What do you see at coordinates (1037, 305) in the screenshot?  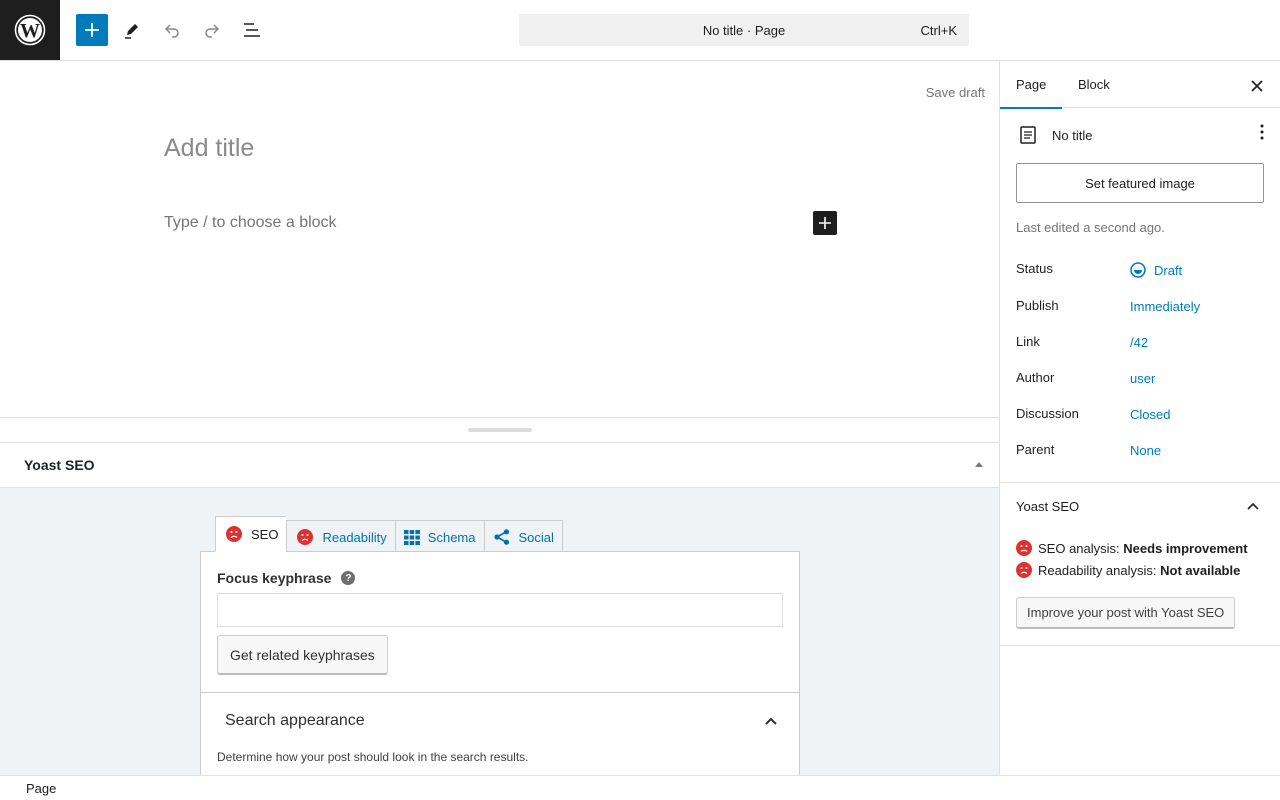 I see `publish-label: Publish` at bounding box center [1037, 305].